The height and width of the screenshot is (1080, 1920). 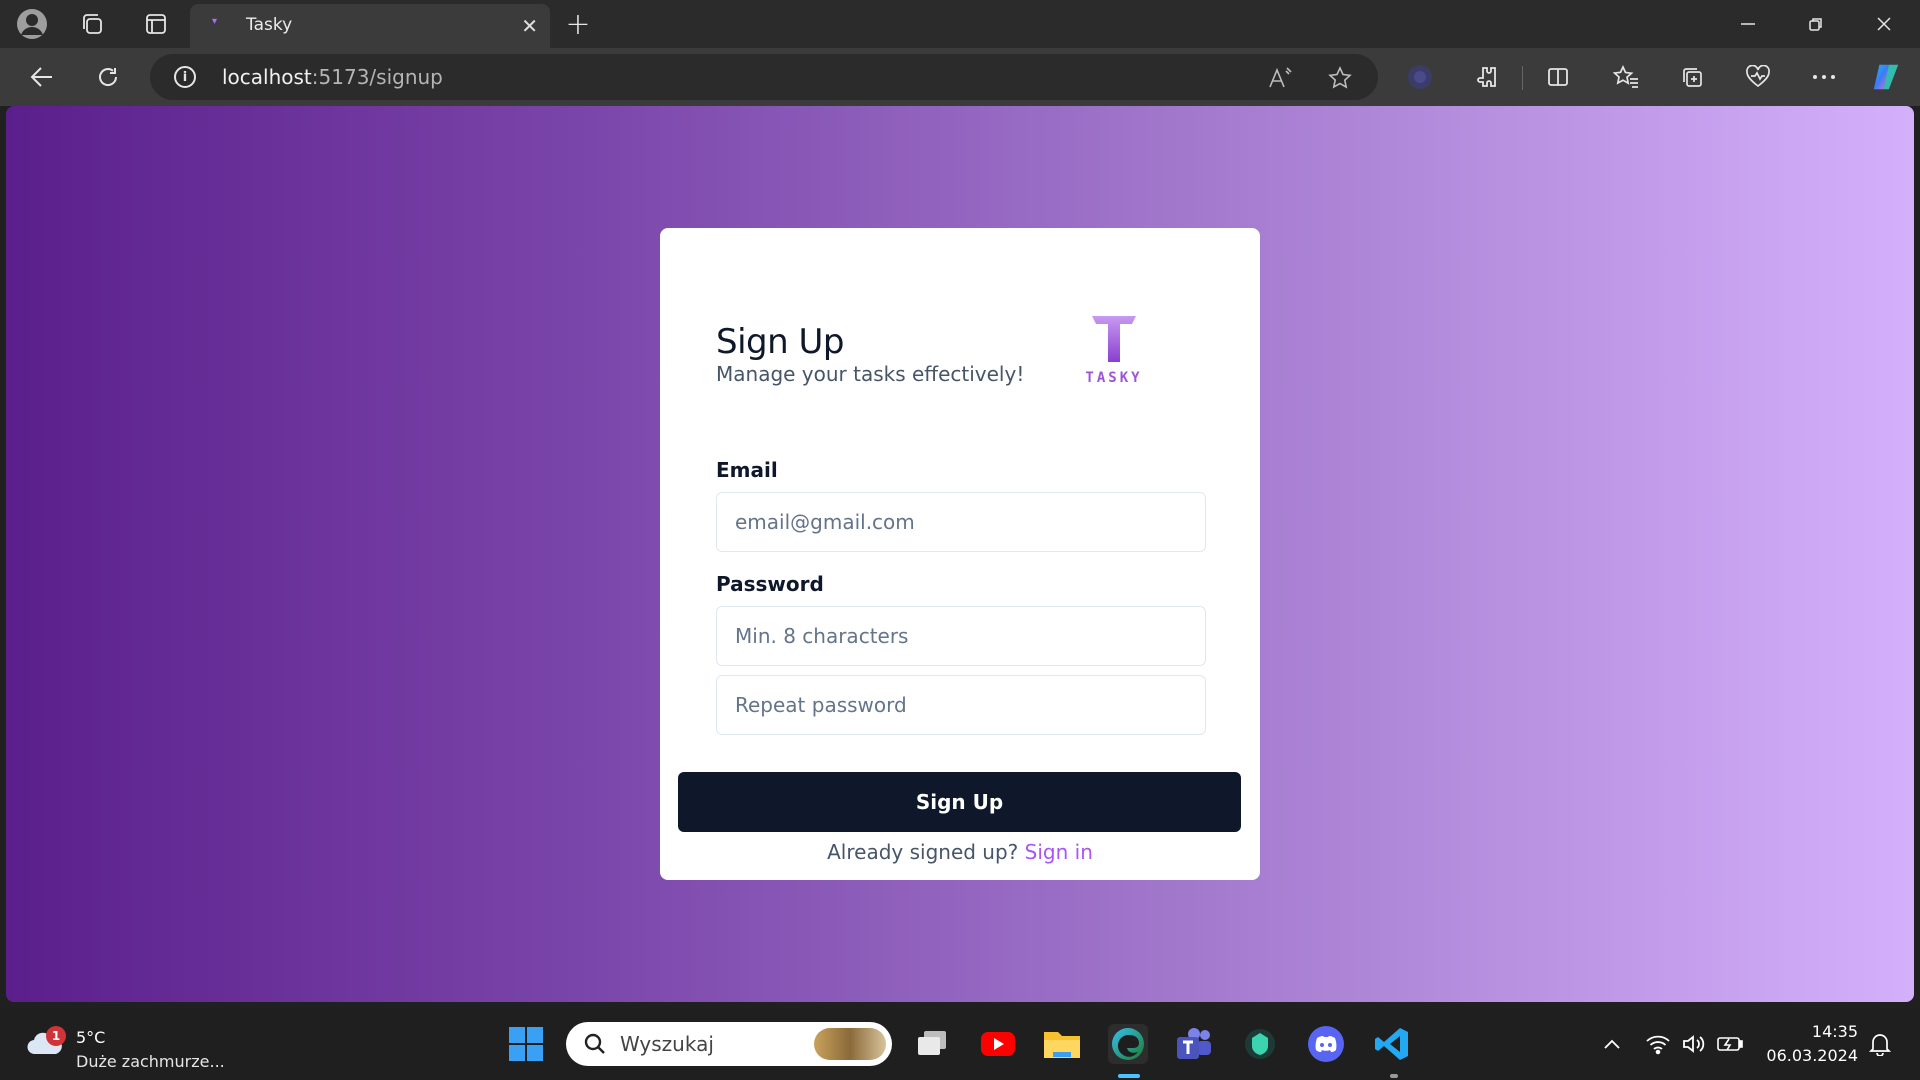 What do you see at coordinates (959, 802) in the screenshot?
I see `sign-up-button: Sign Up` at bounding box center [959, 802].